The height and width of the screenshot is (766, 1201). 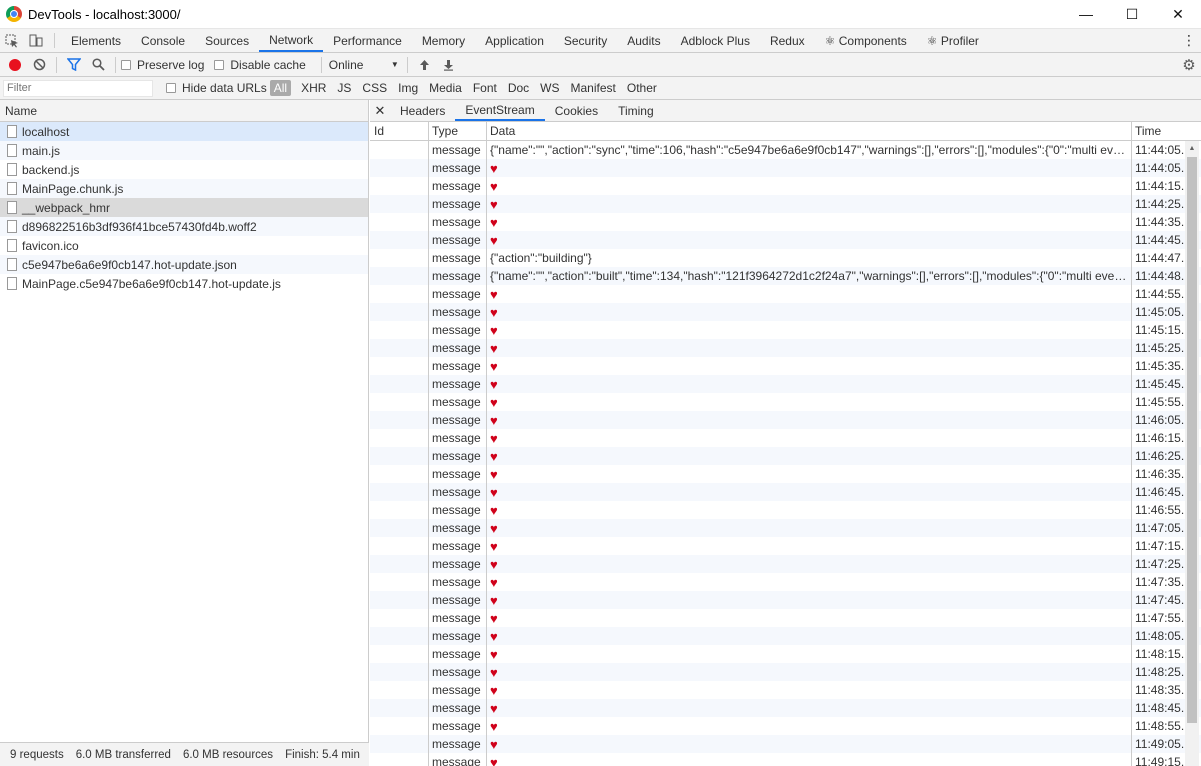 I want to click on request-row: MainPage.chunk.js, so click(x=184, y=188).